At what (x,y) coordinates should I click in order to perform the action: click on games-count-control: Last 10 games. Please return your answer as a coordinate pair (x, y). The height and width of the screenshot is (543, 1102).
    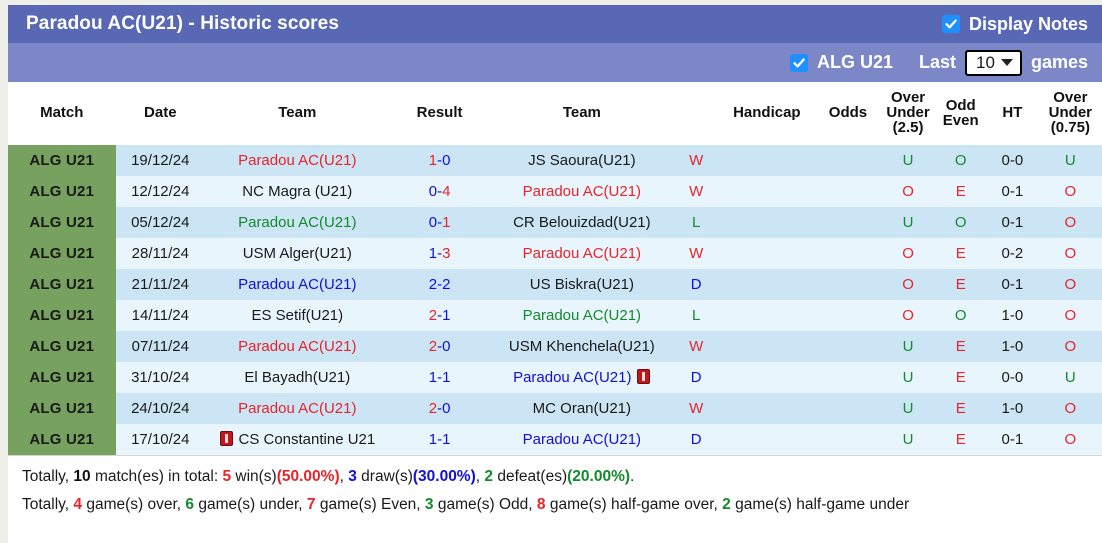
    Looking at the image, I should click on (1003, 62).